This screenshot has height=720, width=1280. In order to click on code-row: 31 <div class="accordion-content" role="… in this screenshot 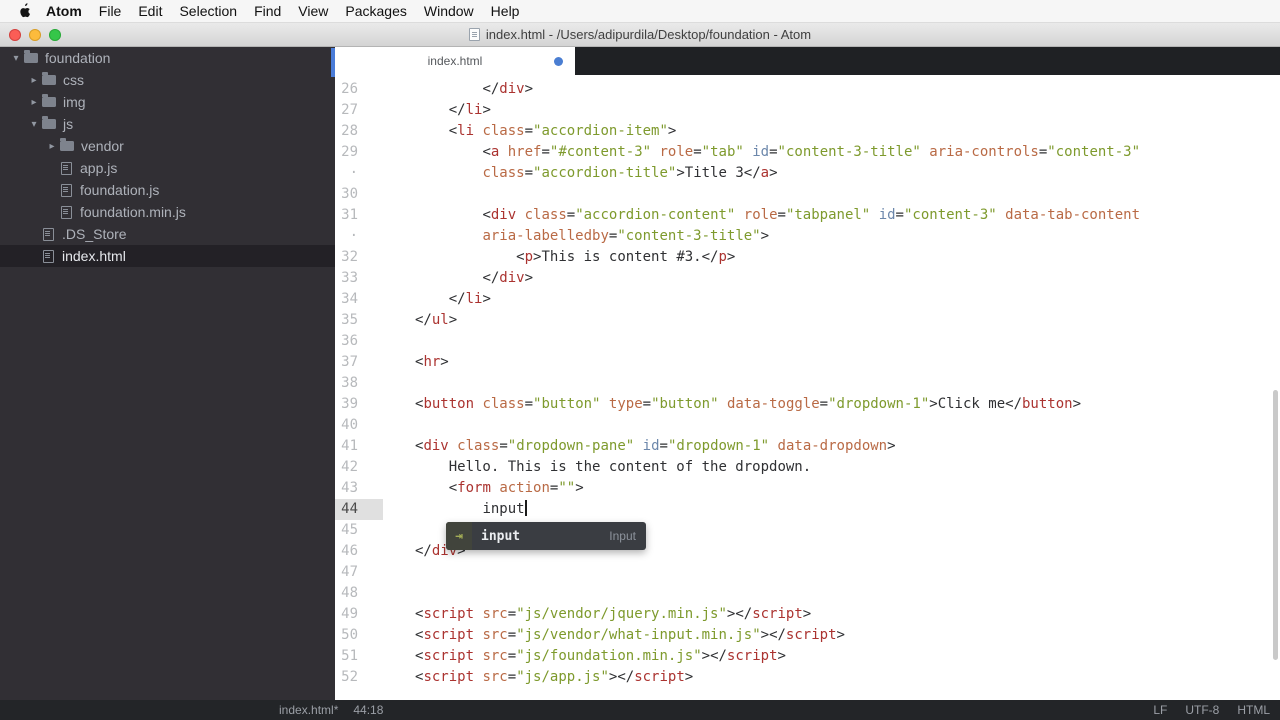, I will do `click(807, 215)`.